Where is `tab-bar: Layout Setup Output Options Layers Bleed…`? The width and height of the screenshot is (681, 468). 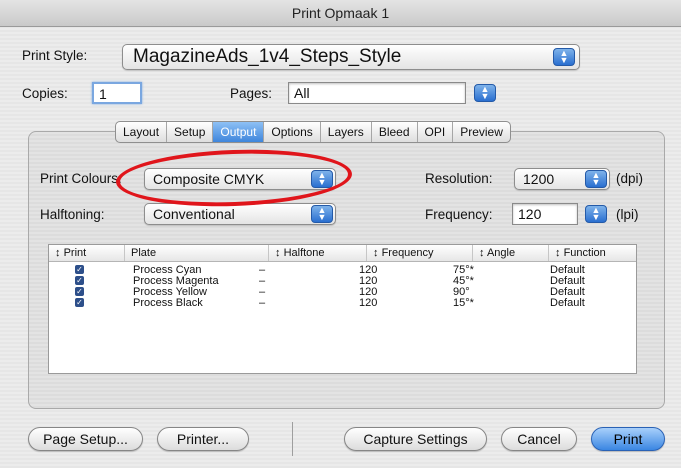
tab-bar: Layout Setup Output Options Layers Bleed… is located at coordinates (313, 132).